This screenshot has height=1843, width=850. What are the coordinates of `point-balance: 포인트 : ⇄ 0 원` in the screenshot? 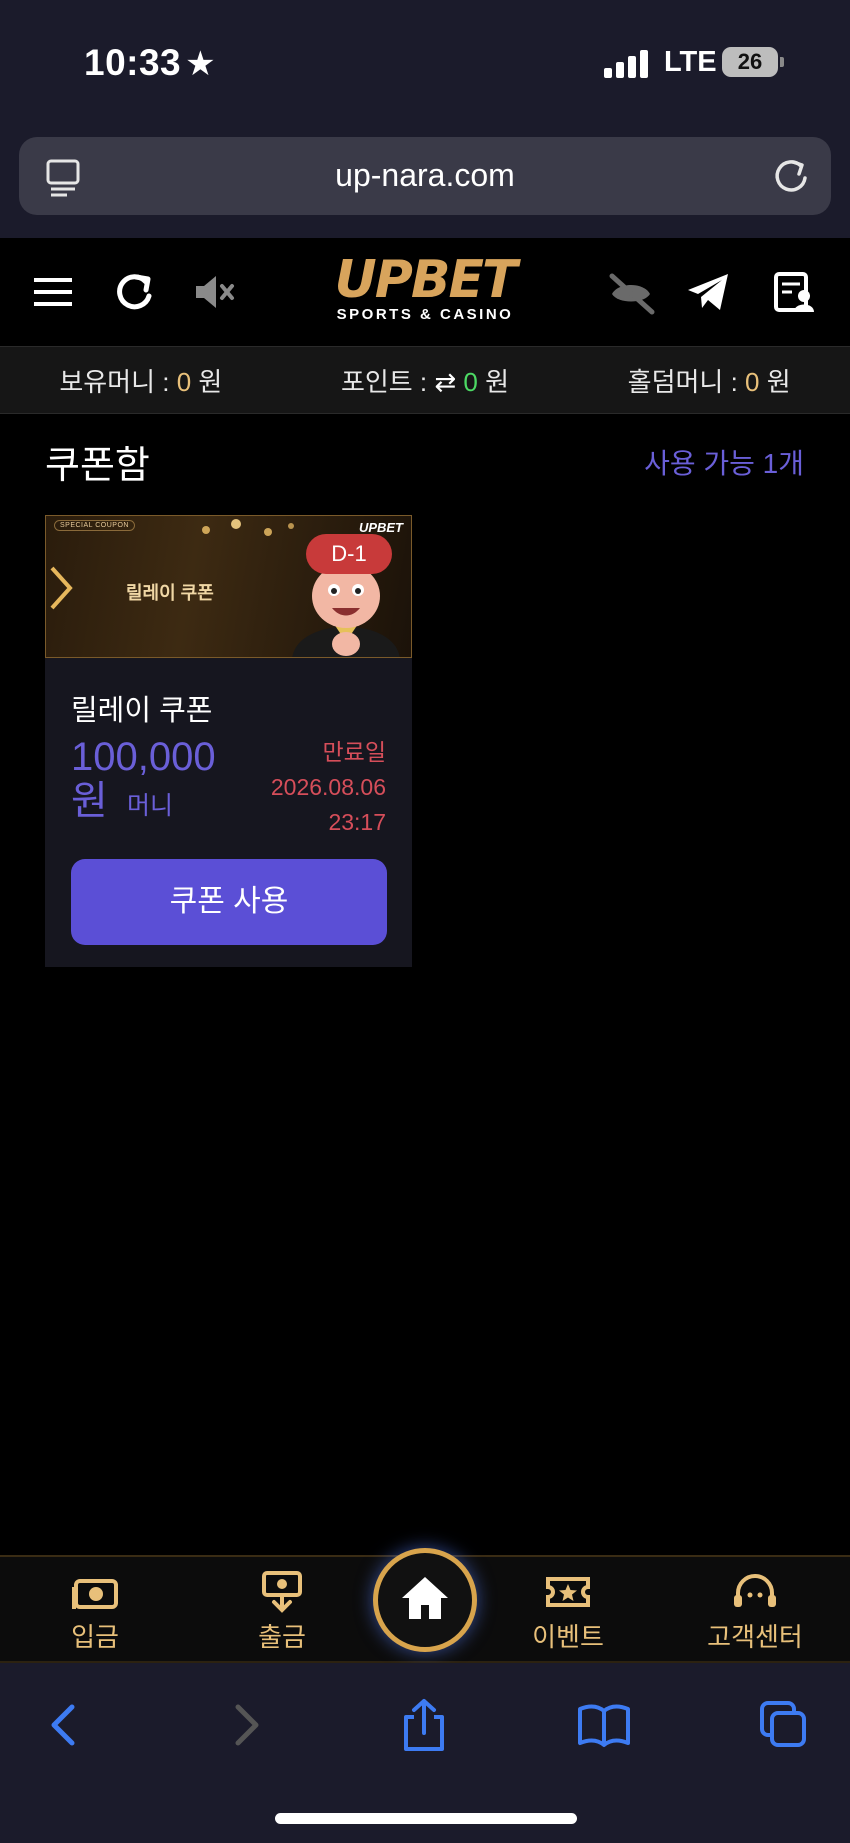 It's located at (425, 380).